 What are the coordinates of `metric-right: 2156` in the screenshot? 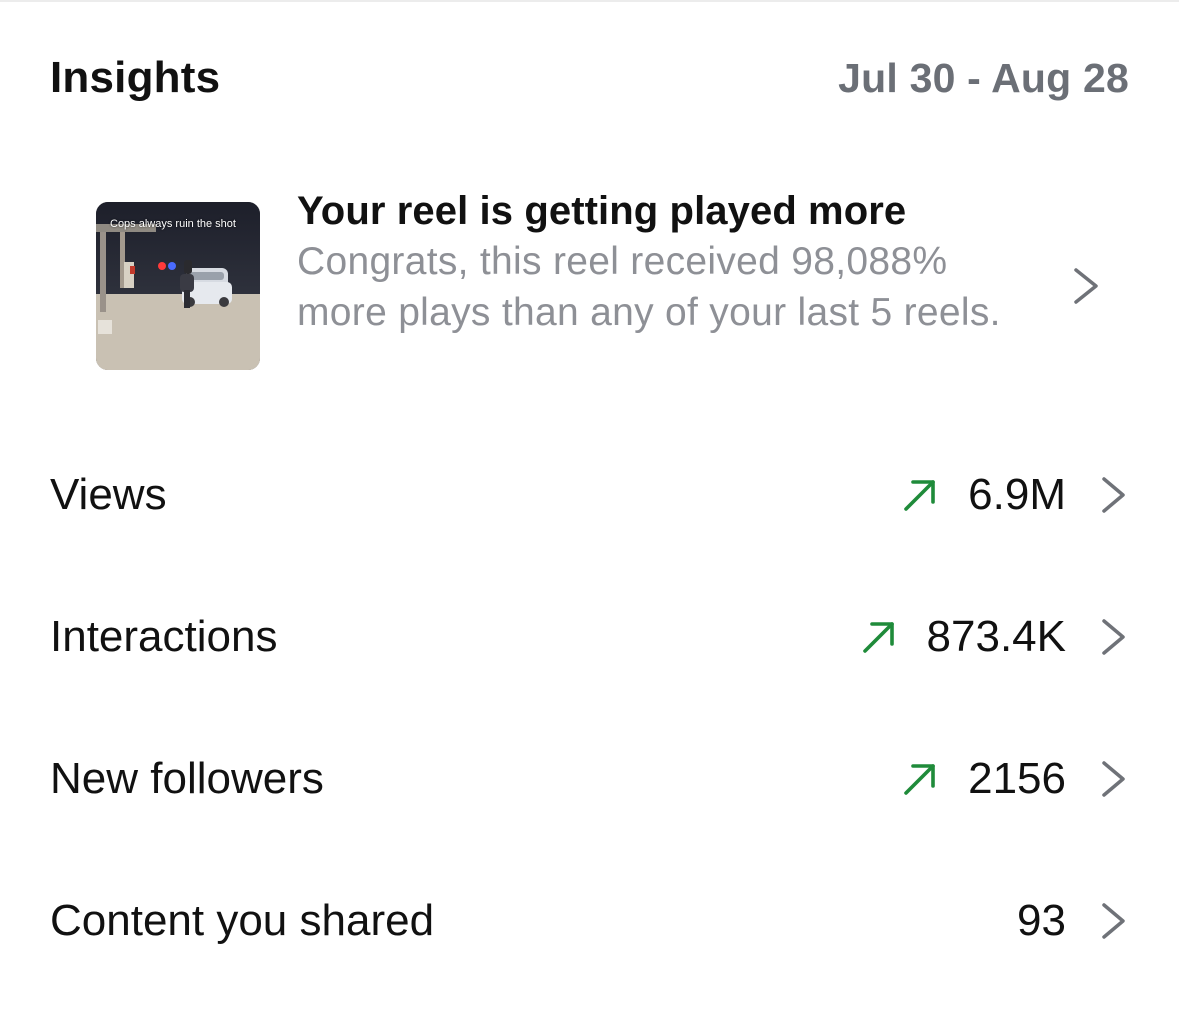 It's located at (1015, 779).